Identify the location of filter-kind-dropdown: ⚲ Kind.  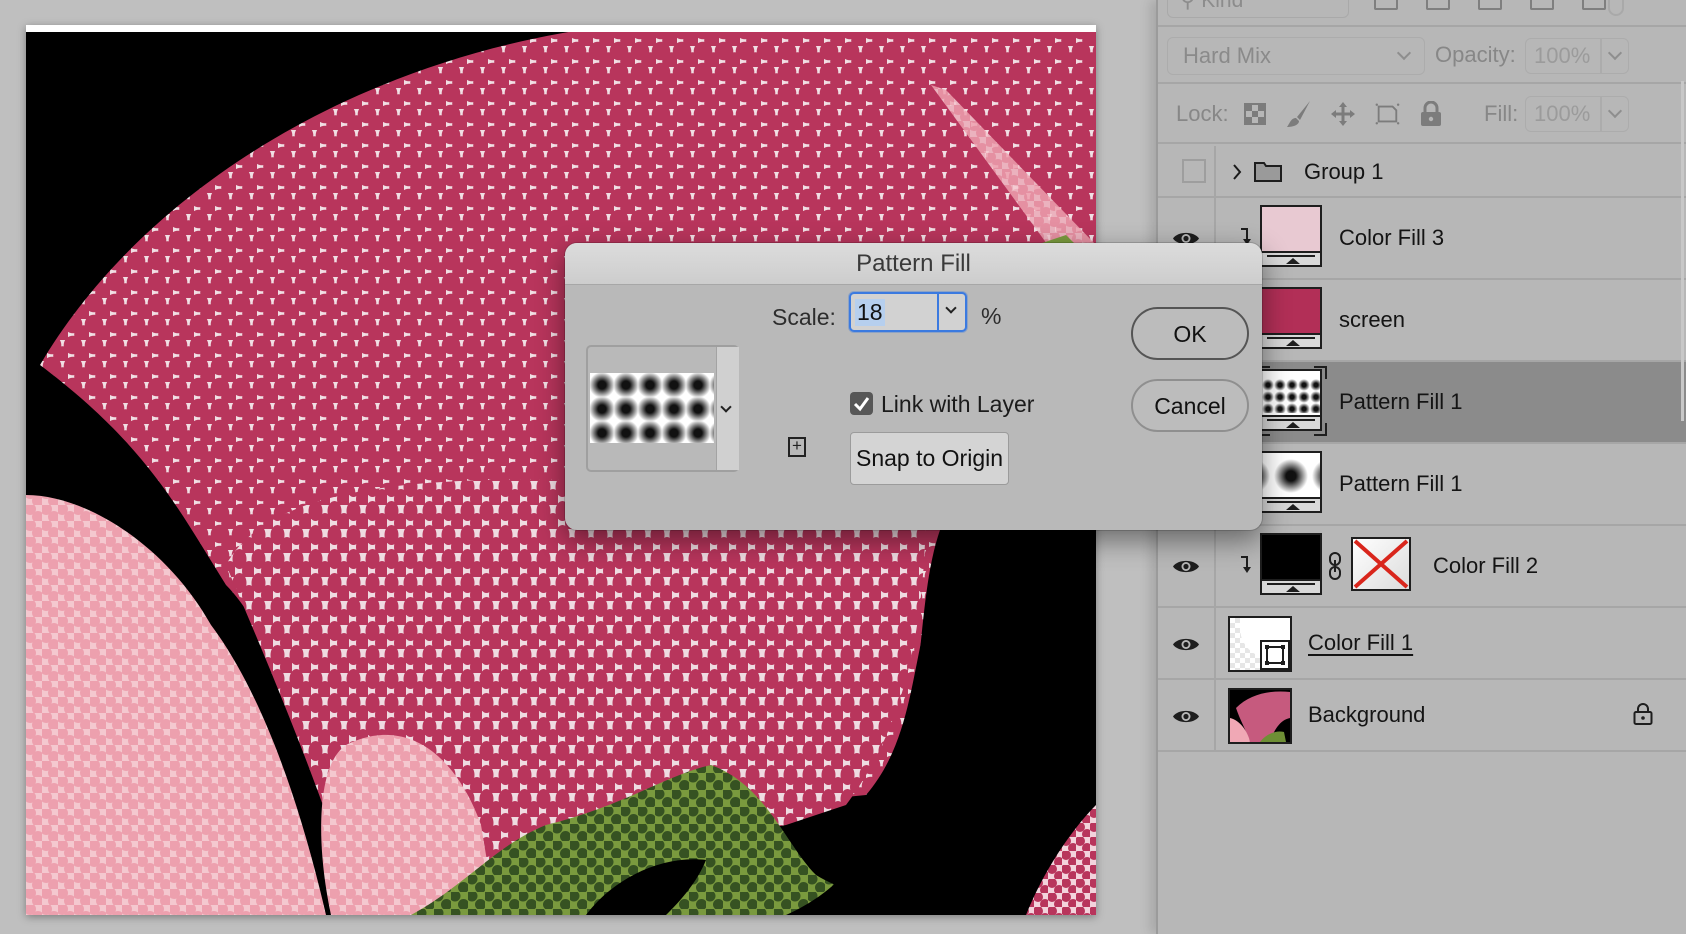
(1258, 9).